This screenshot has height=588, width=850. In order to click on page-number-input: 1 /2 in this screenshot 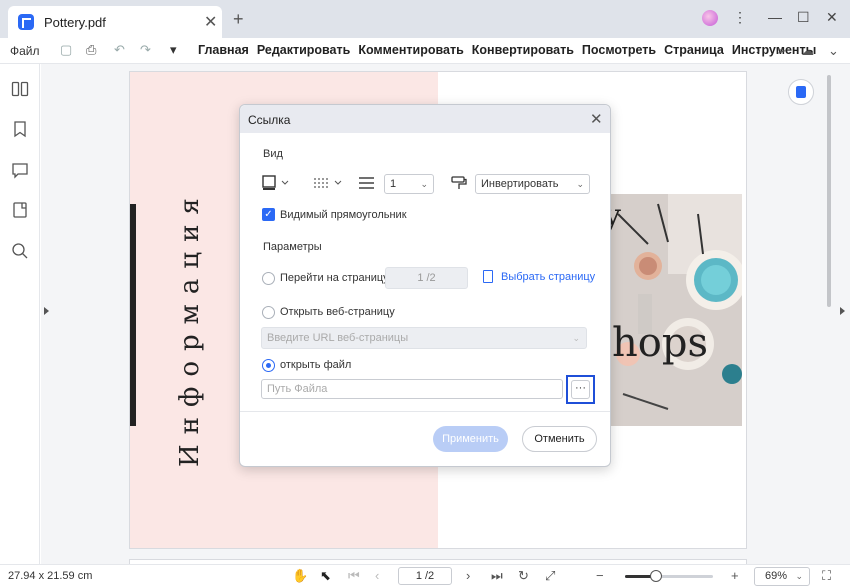, I will do `click(425, 576)`.